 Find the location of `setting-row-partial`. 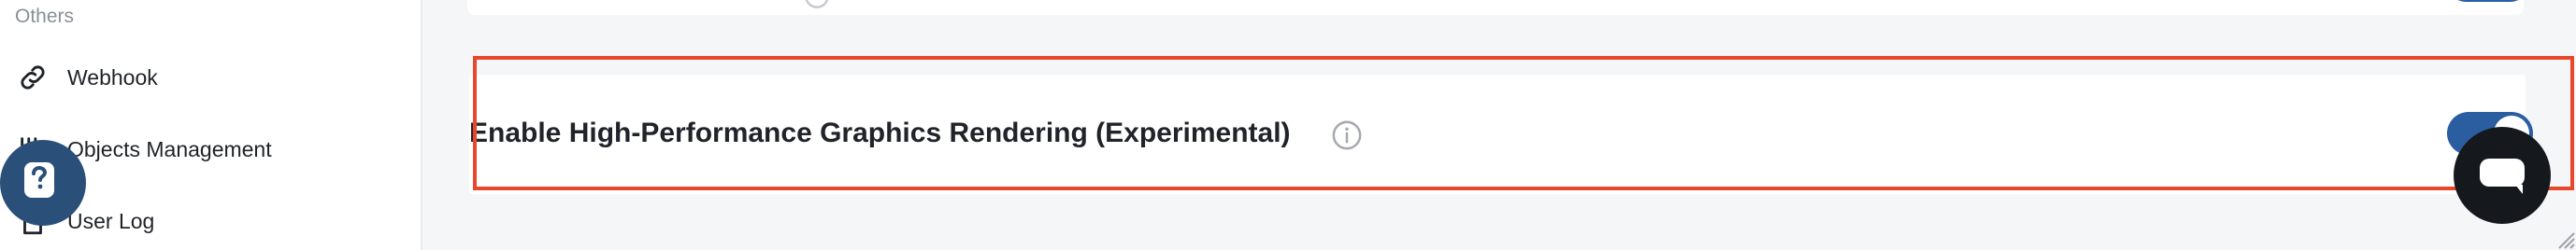

setting-row-partial is located at coordinates (1495, 8).